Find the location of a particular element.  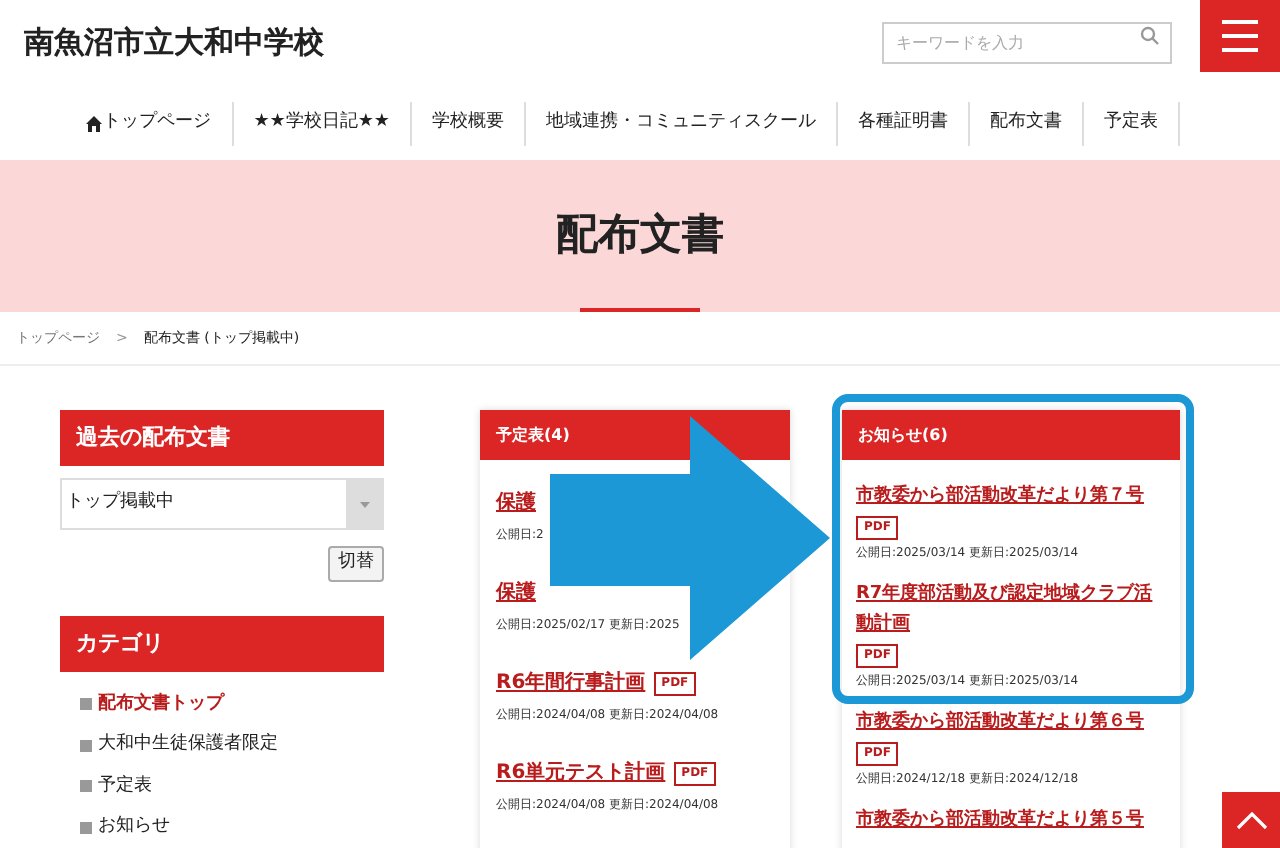

nav-link: トップページ is located at coordinates (149, 124).